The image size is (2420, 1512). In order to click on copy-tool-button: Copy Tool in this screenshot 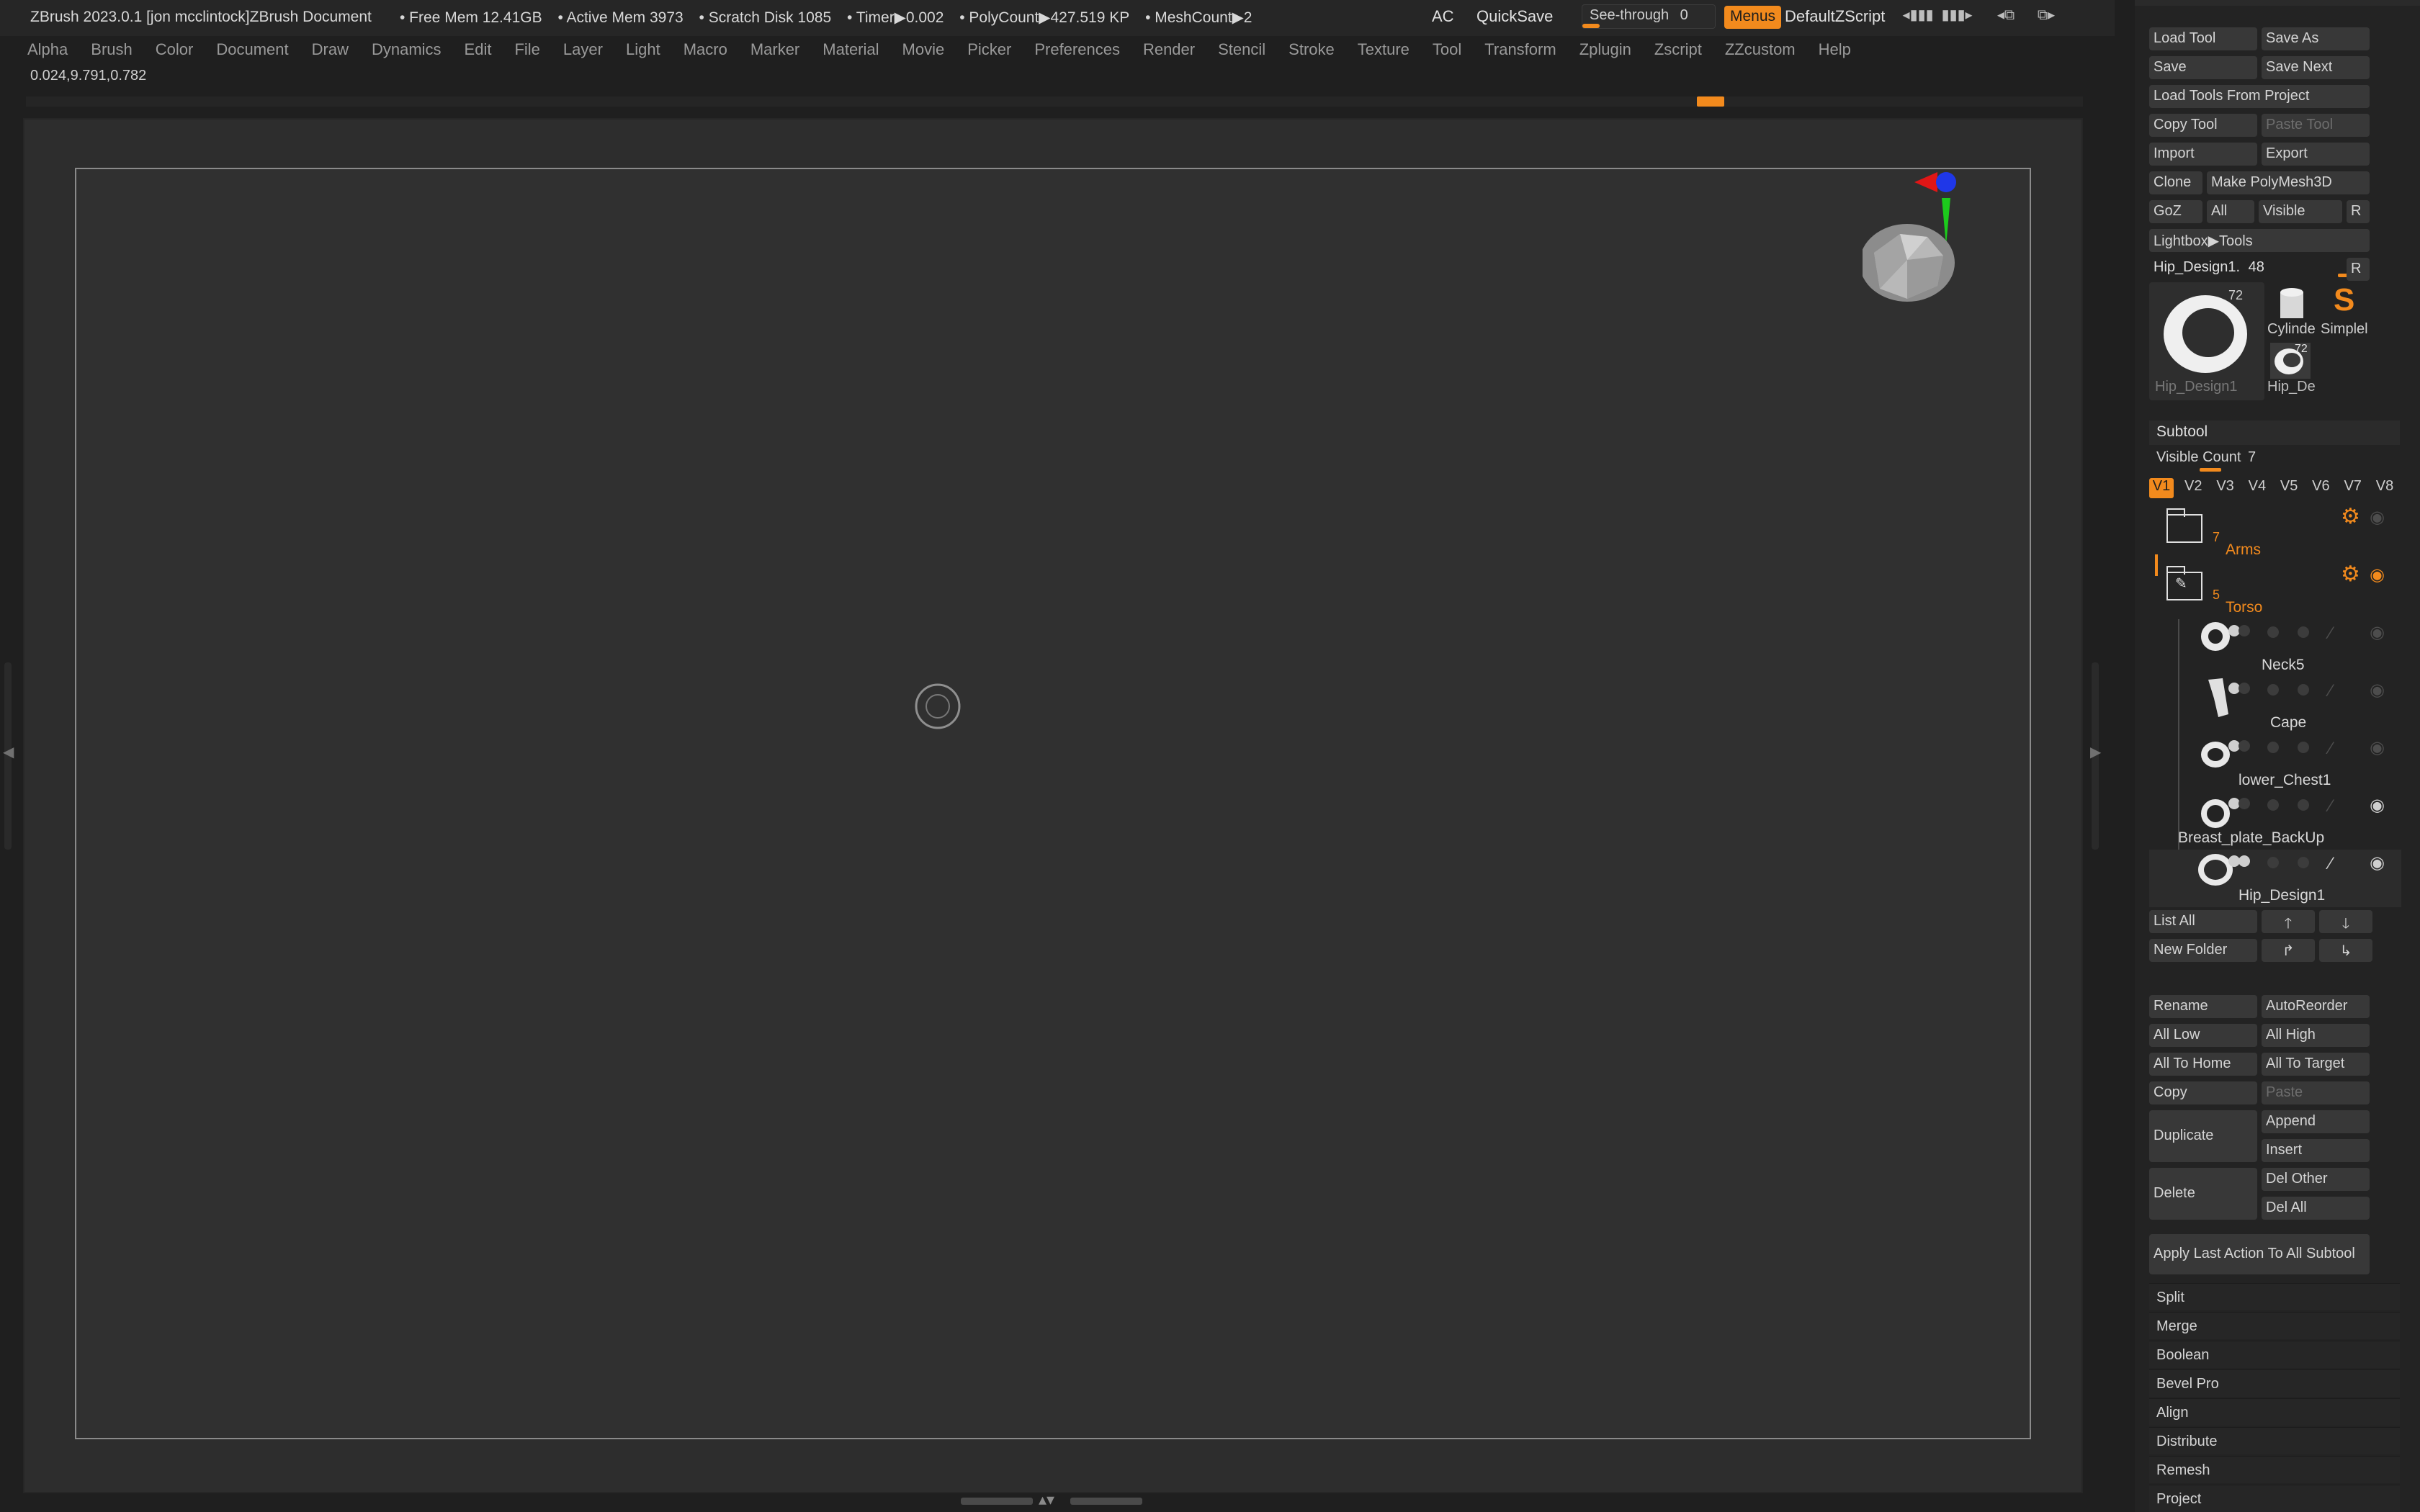, I will do `click(2203, 125)`.